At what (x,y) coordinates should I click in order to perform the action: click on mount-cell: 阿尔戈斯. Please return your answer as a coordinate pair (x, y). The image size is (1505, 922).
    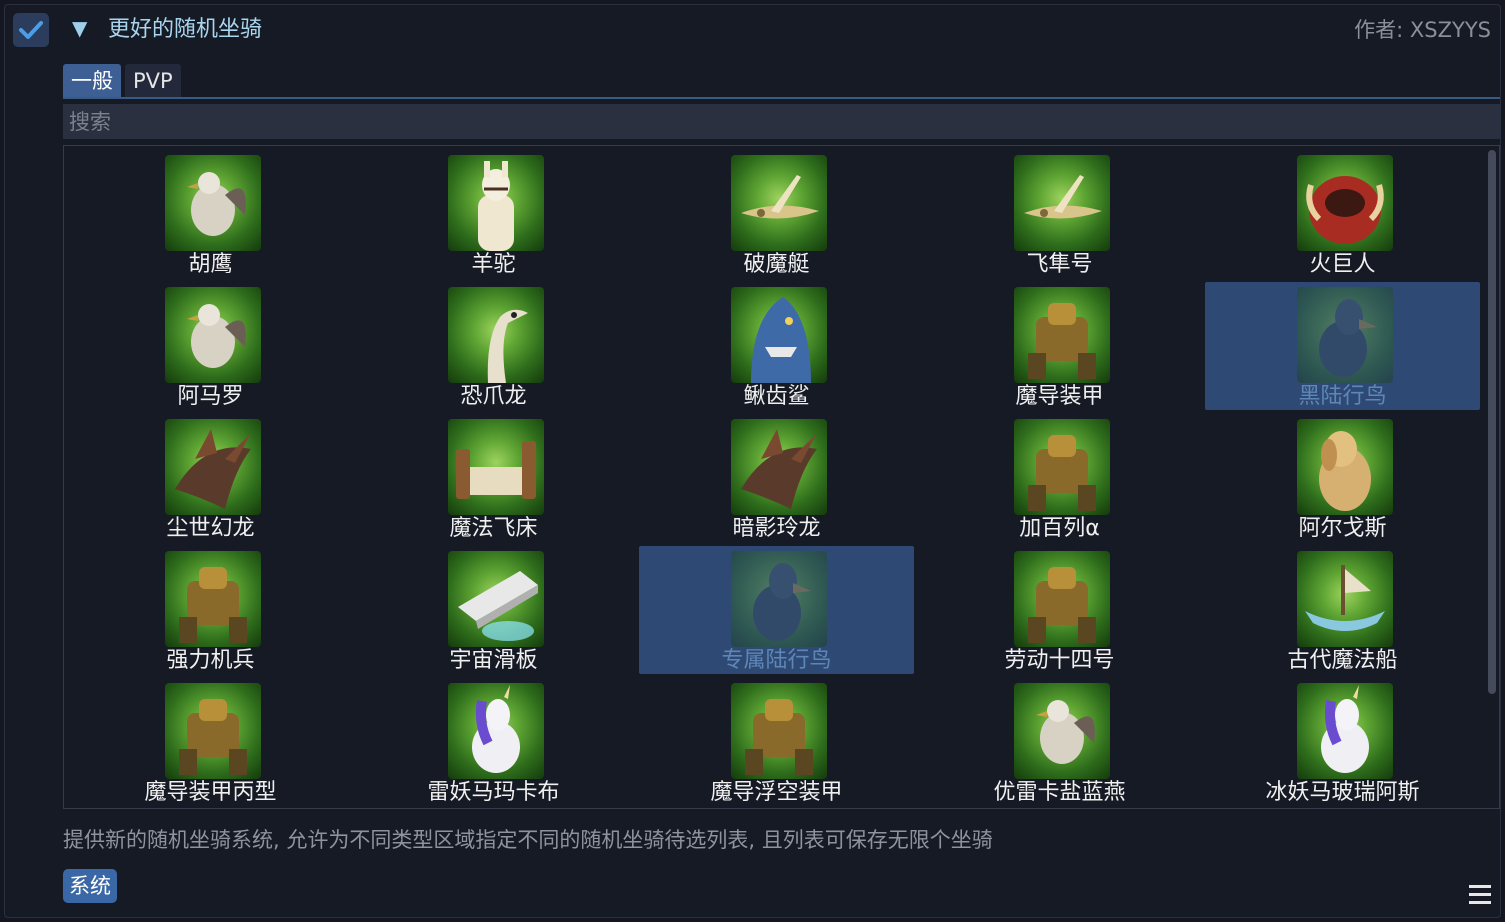
    Looking at the image, I should click on (1342, 478).